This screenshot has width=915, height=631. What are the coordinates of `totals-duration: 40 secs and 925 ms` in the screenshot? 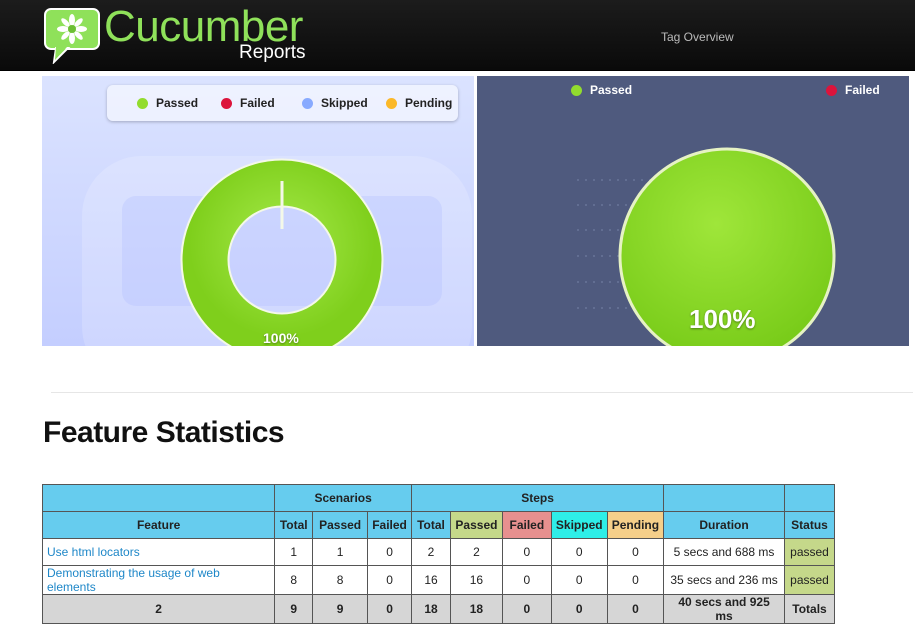 It's located at (724, 609).